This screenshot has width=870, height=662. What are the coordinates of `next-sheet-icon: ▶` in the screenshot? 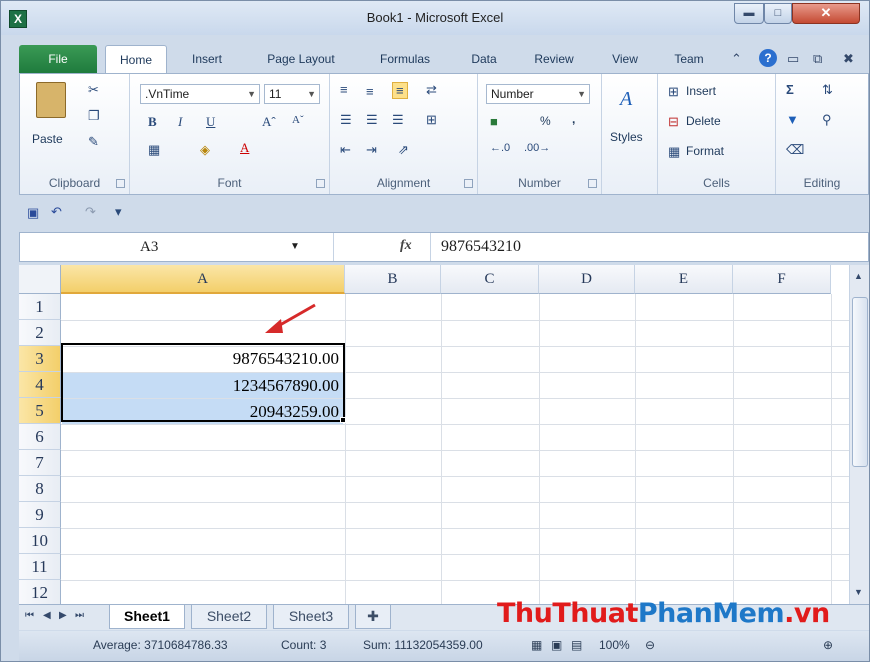 It's located at (63, 615).